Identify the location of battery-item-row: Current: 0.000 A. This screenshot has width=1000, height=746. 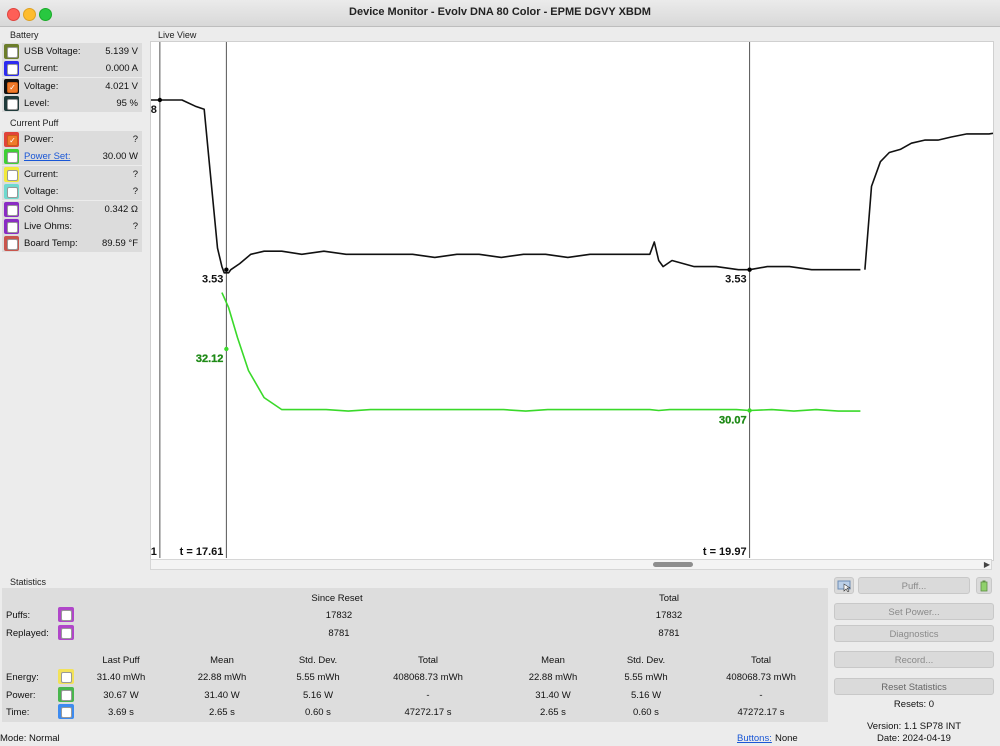
(72, 69).